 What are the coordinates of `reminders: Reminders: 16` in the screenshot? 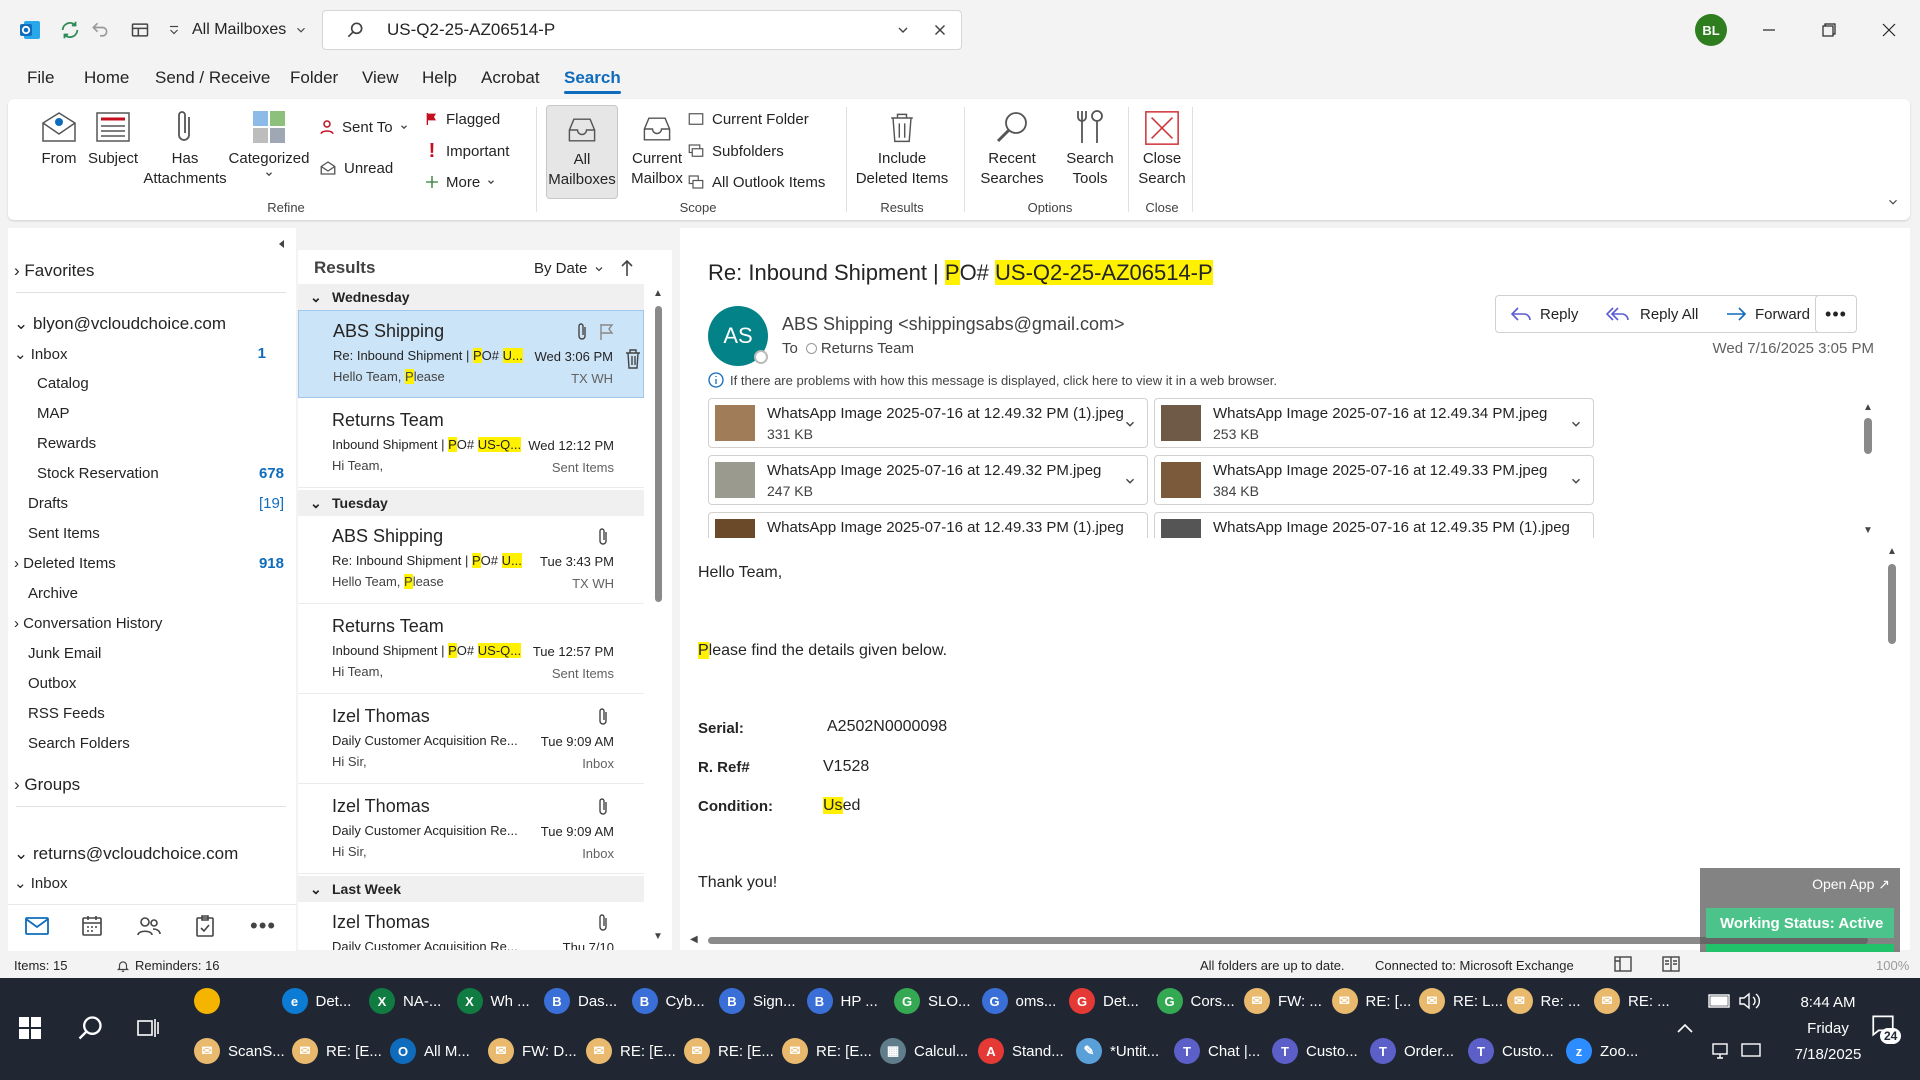 It's located at (168, 965).